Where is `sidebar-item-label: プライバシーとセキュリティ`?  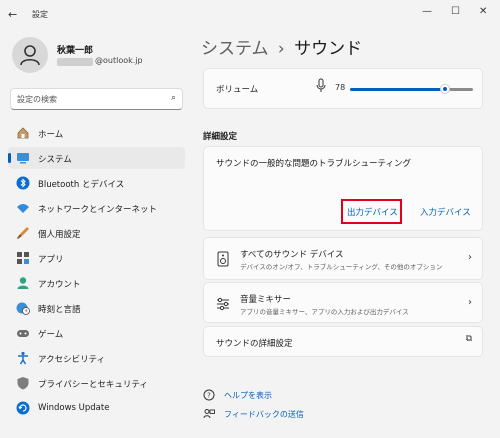 sidebar-item-label: プライバシーとセキュリティ is located at coordinates (93, 385).